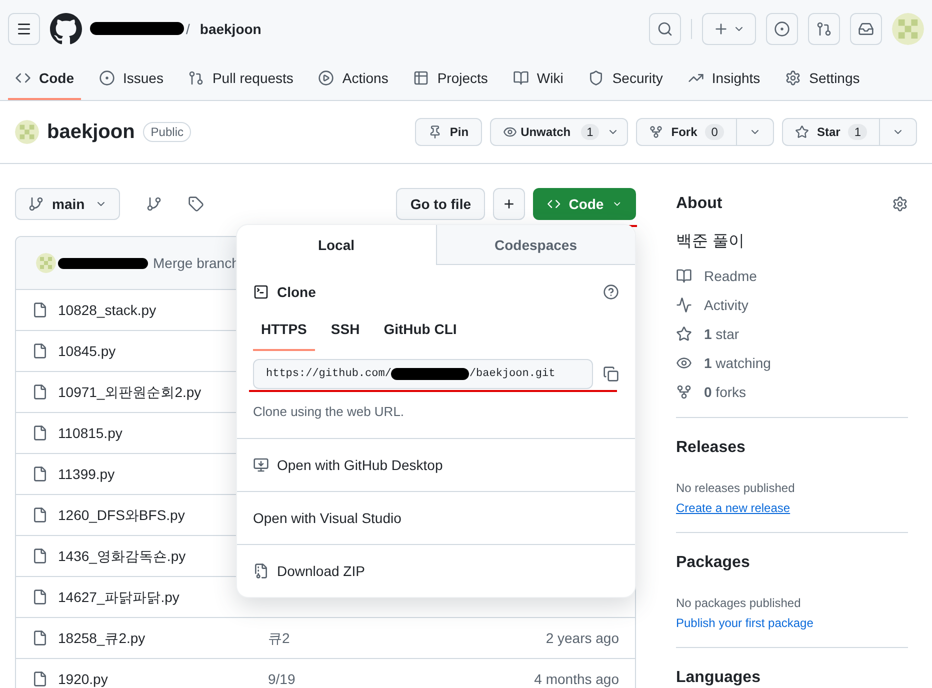 This screenshot has width=932, height=688. What do you see at coordinates (353, 78) in the screenshot?
I see `repo-tab: Actions` at bounding box center [353, 78].